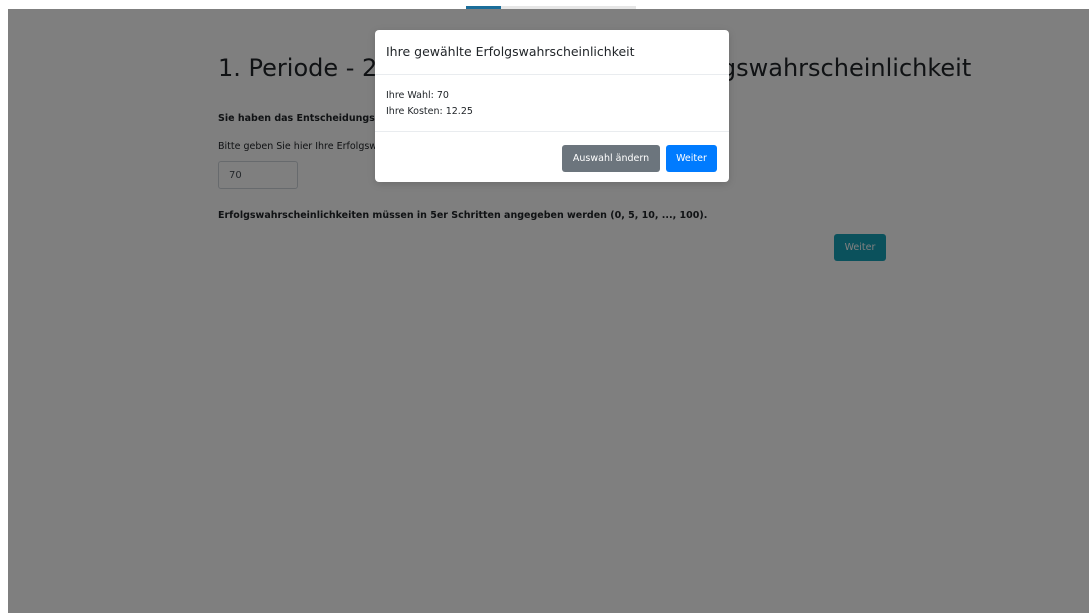 This screenshot has height=613, width=1089. What do you see at coordinates (429, 111) in the screenshot?
I see `cost-line: Ihre Kosten: 12.25` at bounding box center [429, 111].